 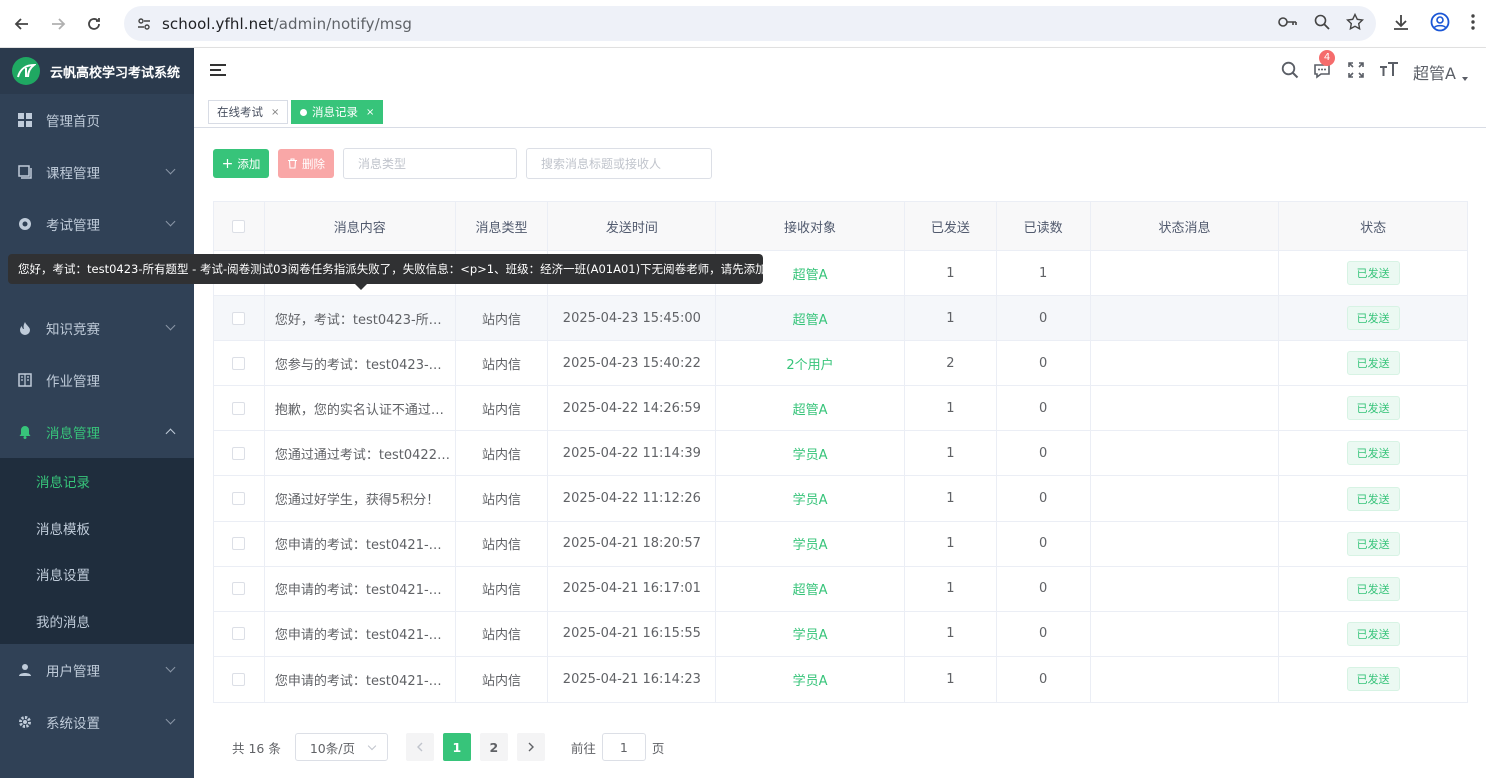 What do you see at coordinates (419, 747) in the screenshot?
I see `prev-page-button` at bounding box center [419, 747].